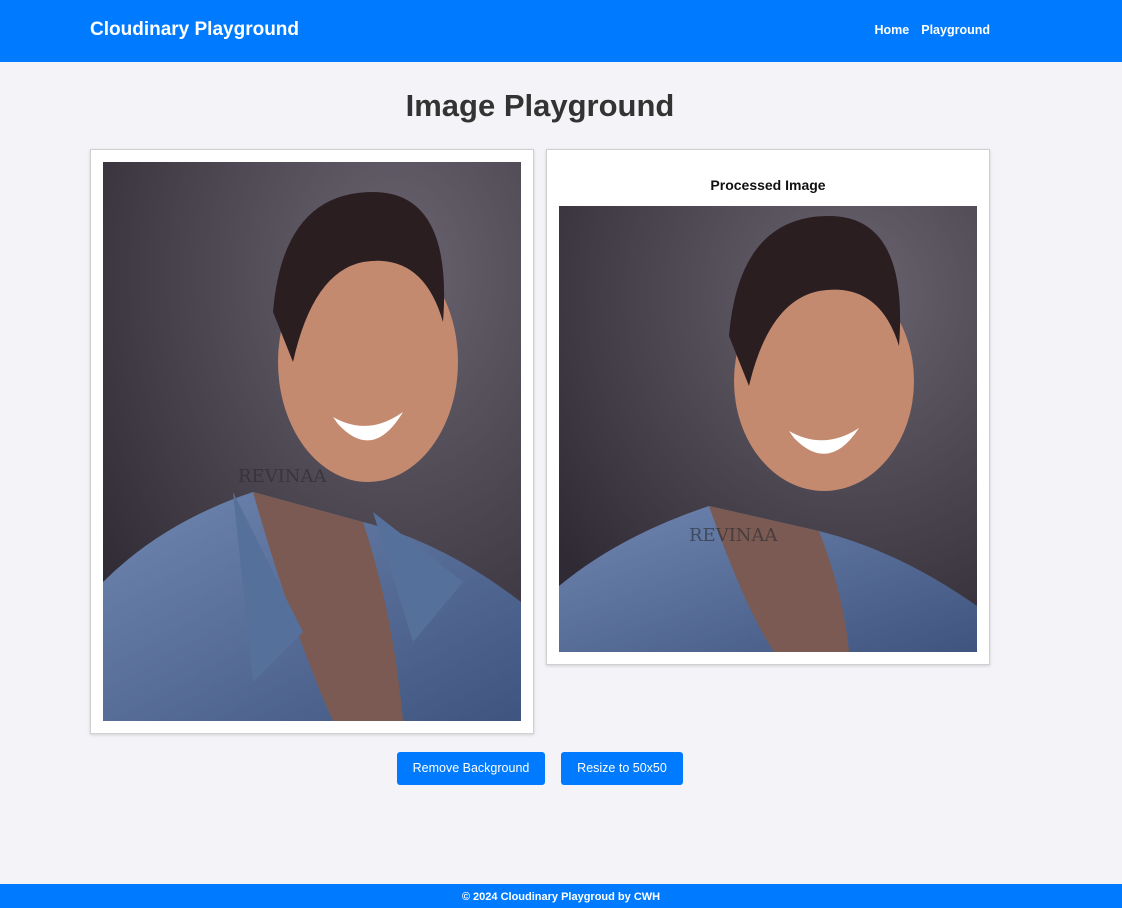 This screenshot has width=1122, height=908. Describe the element at coordinates (622, 768) in the screenshot. I see `resize-button: Resize to 50x50` at that location.